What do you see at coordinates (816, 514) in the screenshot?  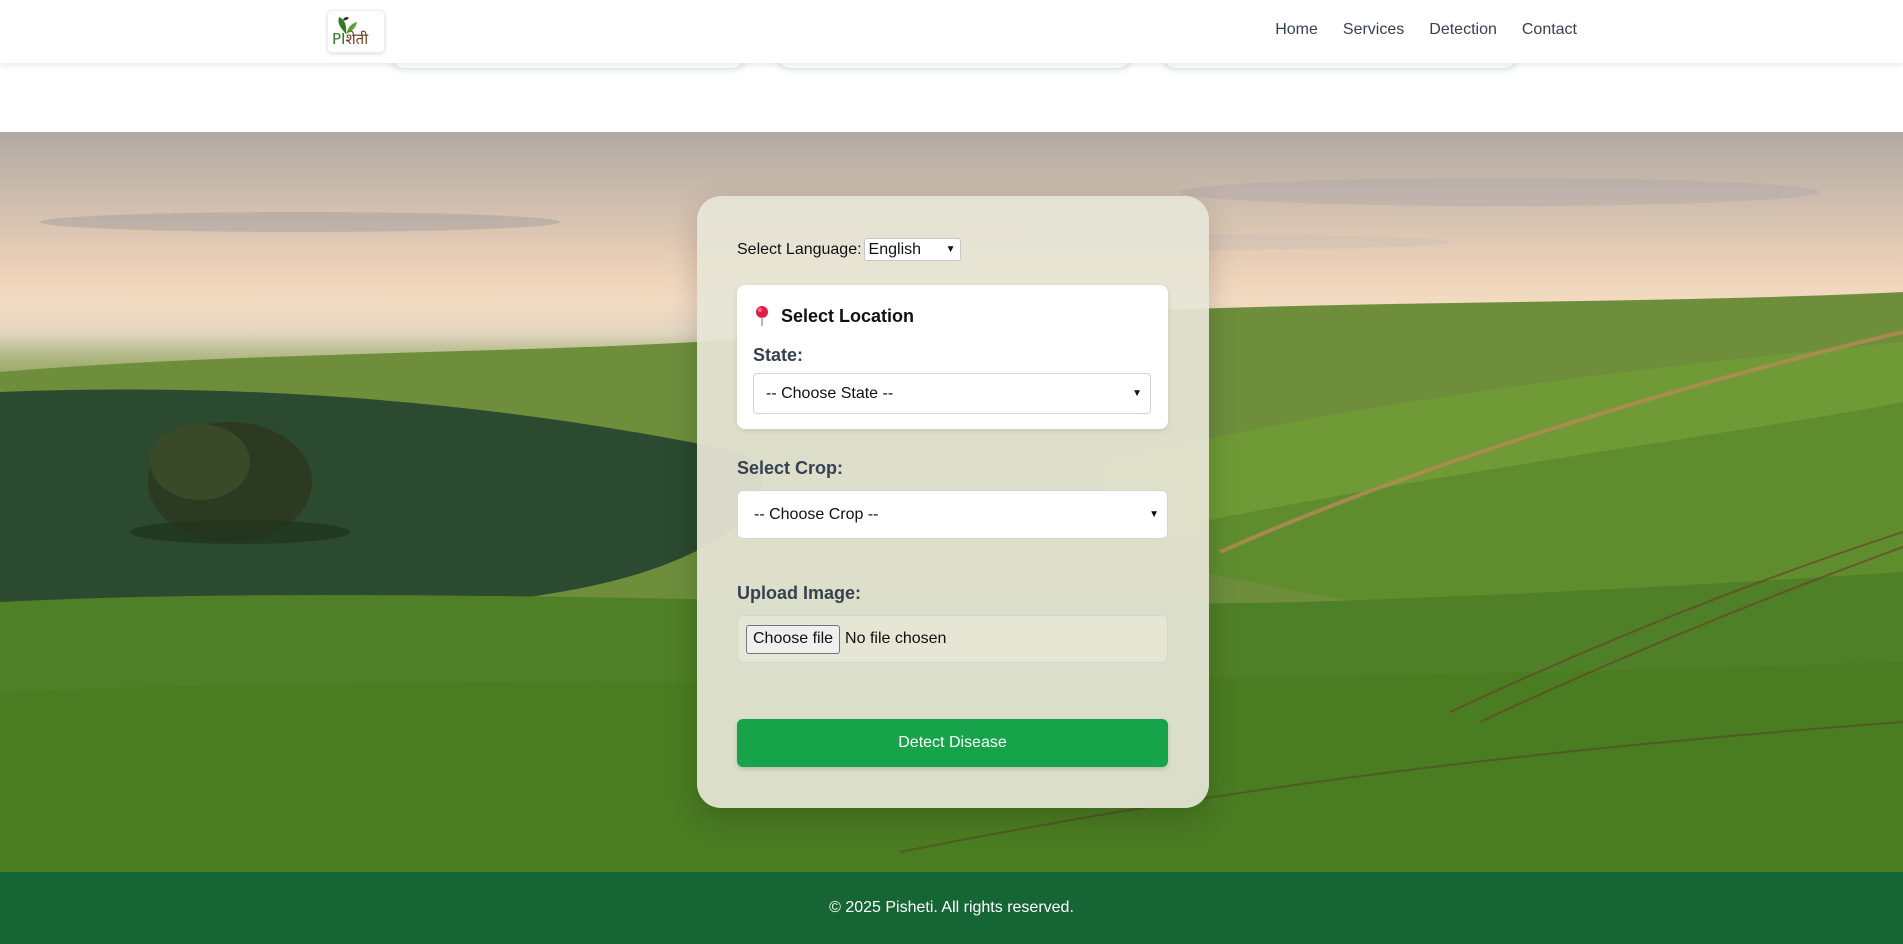 I see `crop-selected: -- Choose Crop --` at bounding box center [816, 514].